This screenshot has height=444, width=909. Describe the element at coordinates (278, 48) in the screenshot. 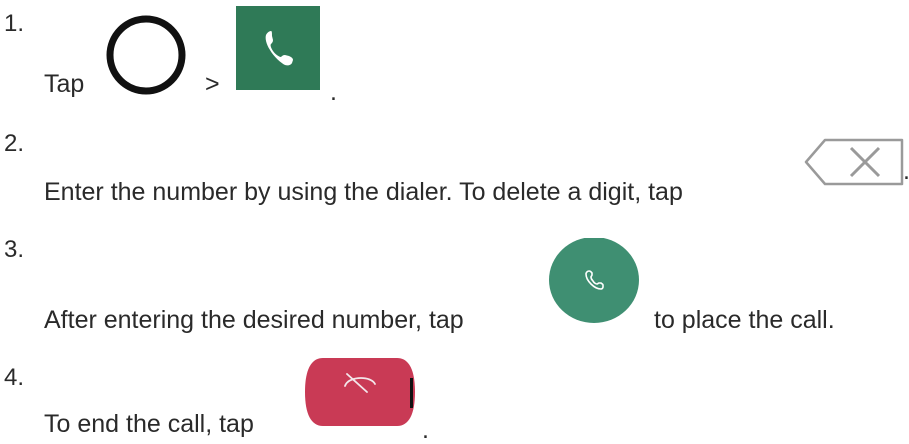

I see `phone-app-icon` at that location.